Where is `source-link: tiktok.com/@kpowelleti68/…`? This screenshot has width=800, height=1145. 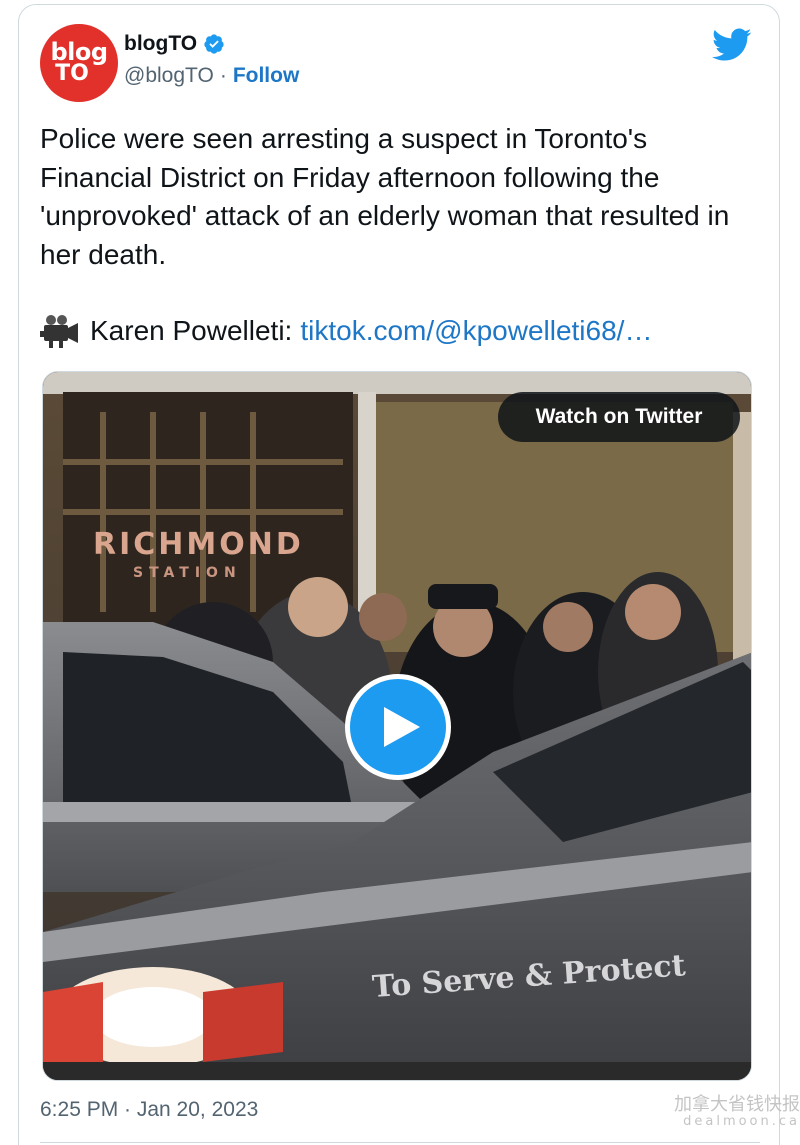 source-link: tiktok.com/@kpowelleti68/… is located at coordinates (476, 331).